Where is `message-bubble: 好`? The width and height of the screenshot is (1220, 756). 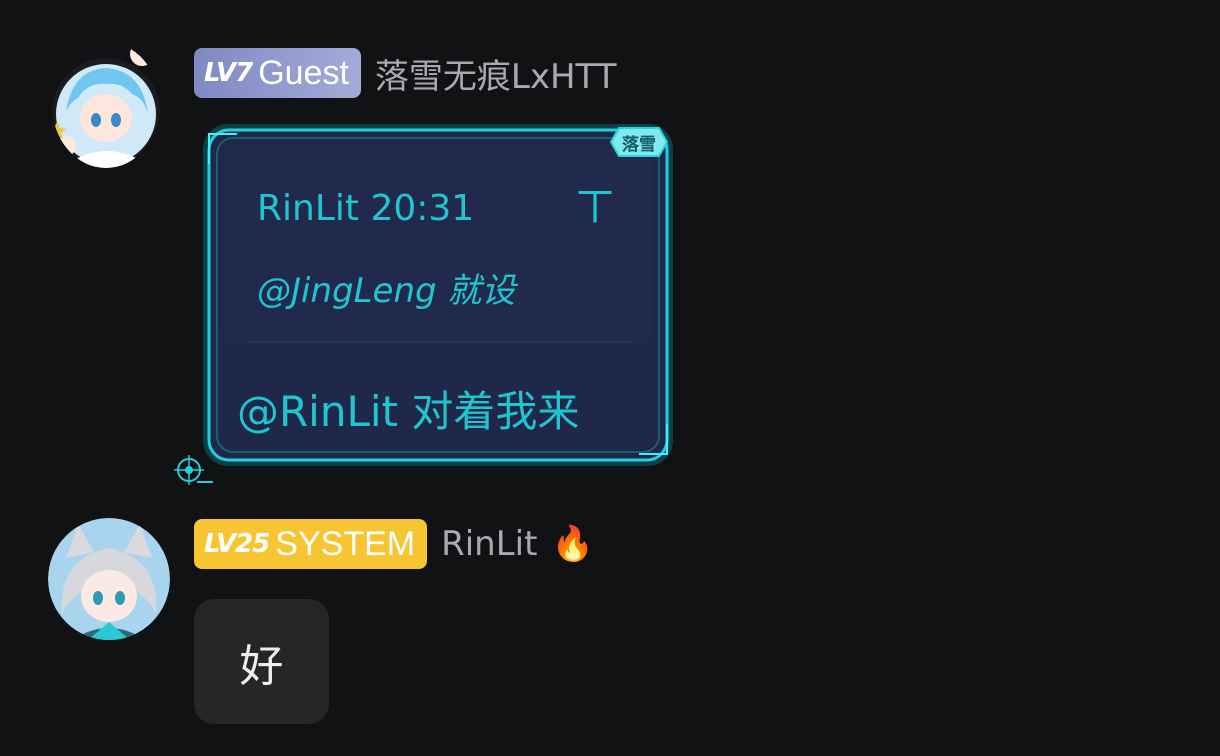
message-bubble: 好 is located at coordinates (261, 661).